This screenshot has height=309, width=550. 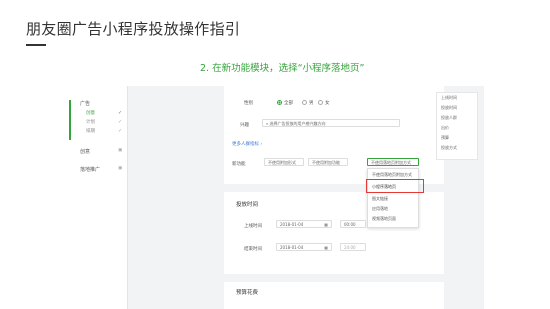 What do you see at coordinates (292, 247) in the screenshot?
I see `end-date-value: 2018-01-04` at bounding box center [292, 247].